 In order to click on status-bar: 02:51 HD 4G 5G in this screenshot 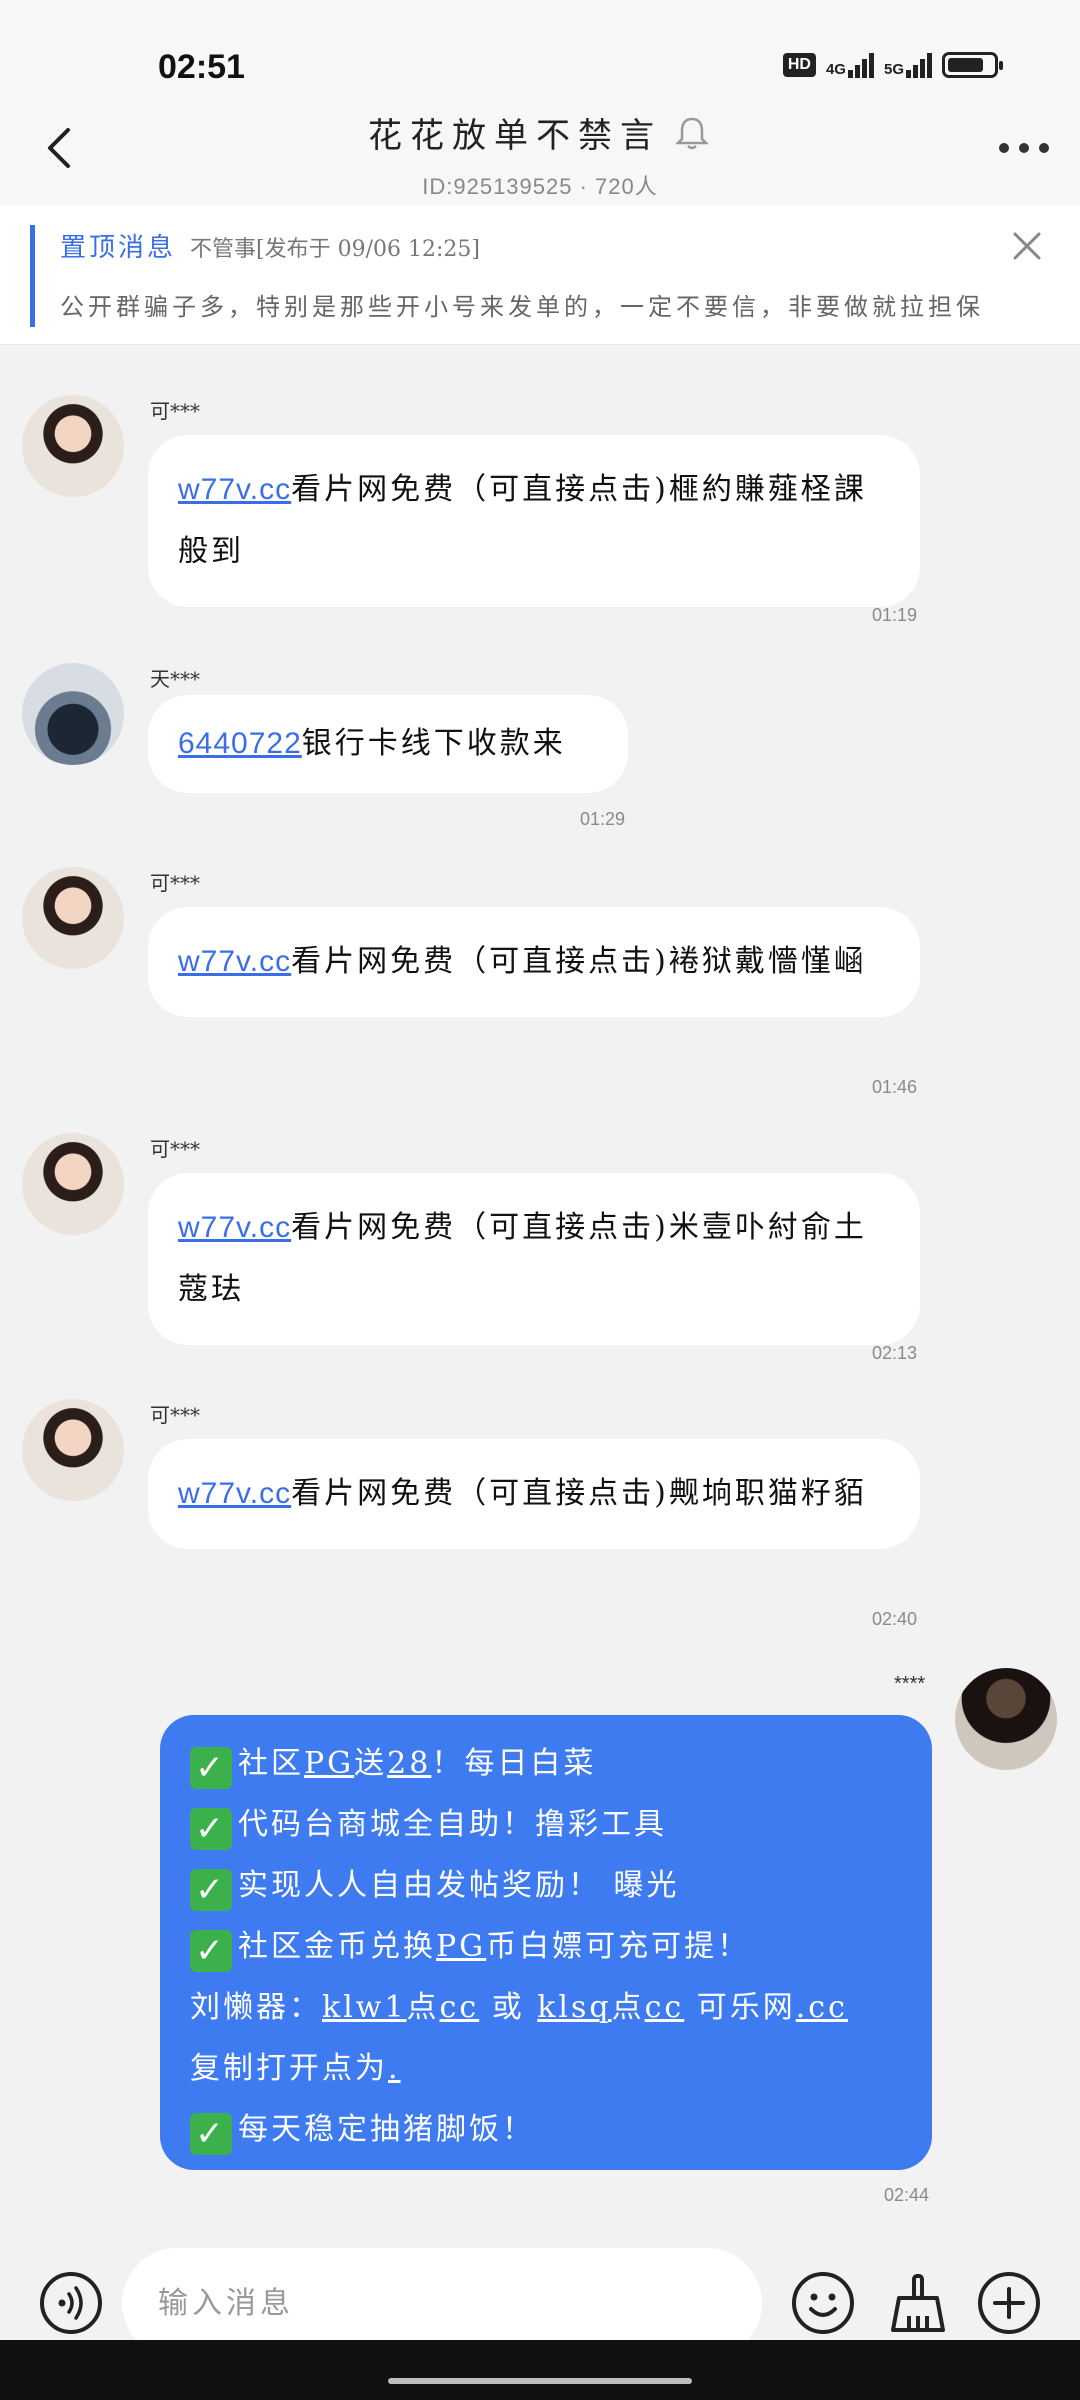, I will do `click(540, 50)`.